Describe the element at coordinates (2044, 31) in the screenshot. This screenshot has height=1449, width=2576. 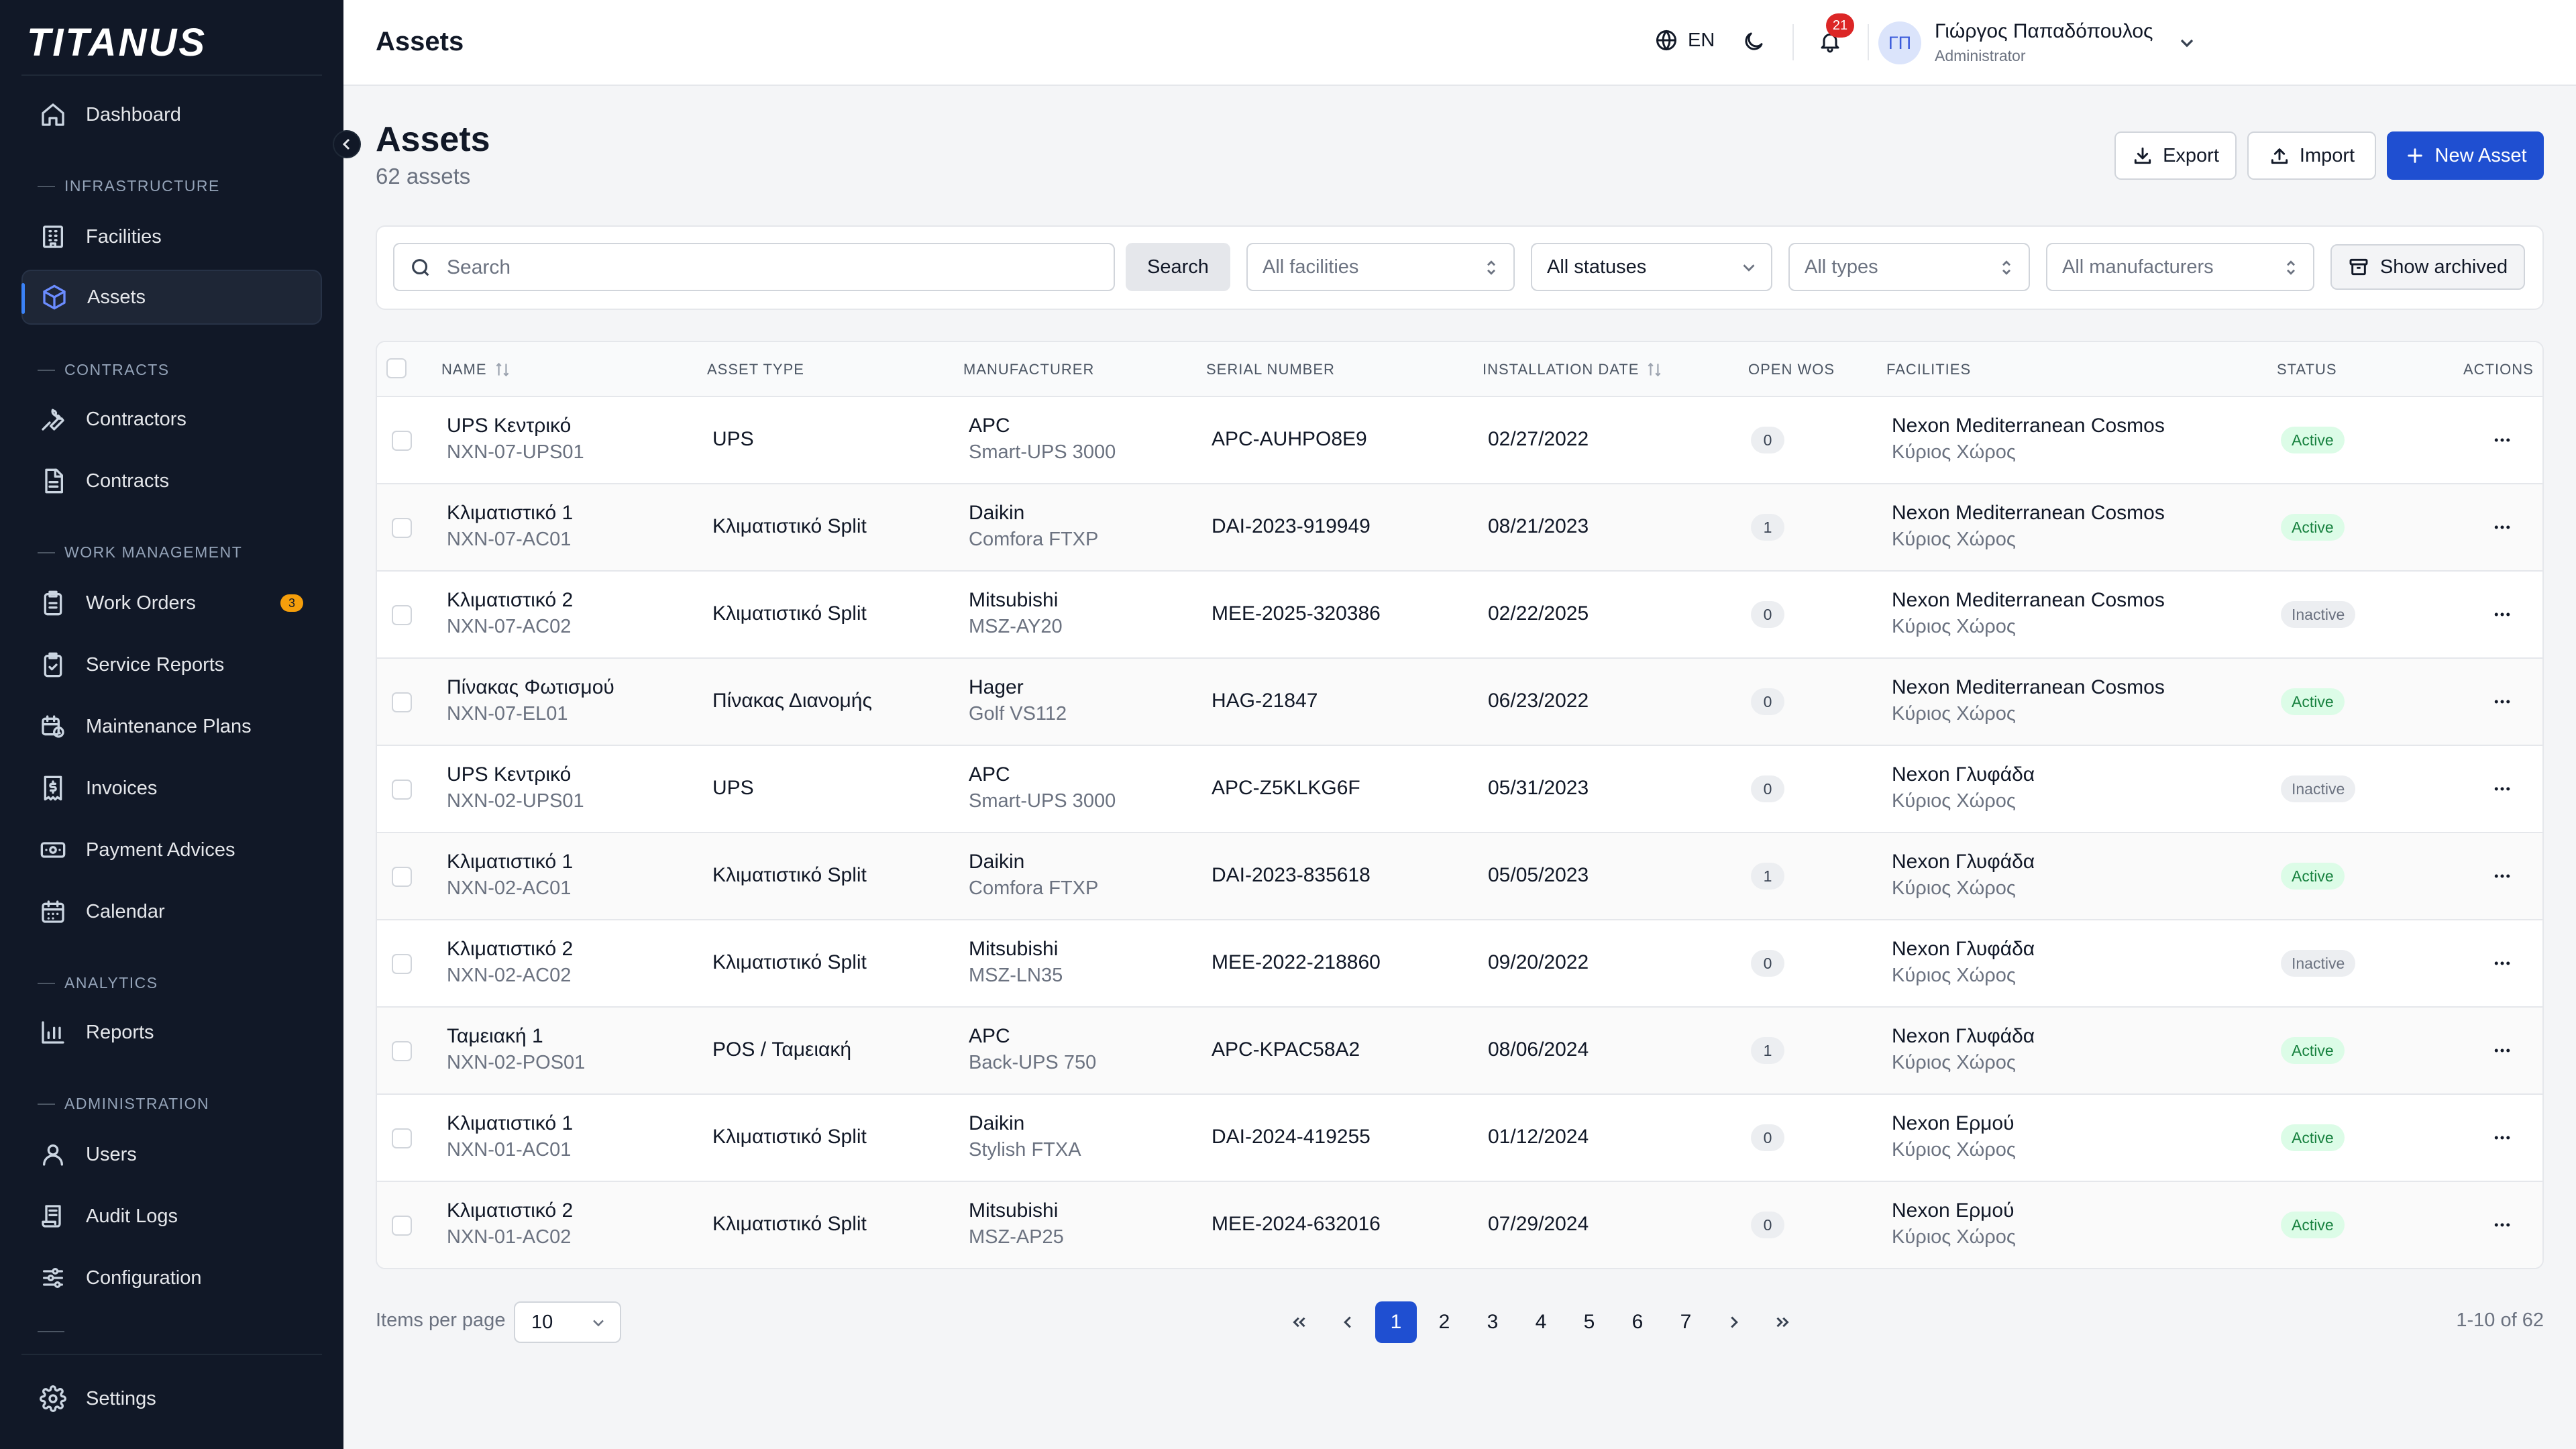
I see `user-name: Γιώργος Παπαδόπουλος` at that location.